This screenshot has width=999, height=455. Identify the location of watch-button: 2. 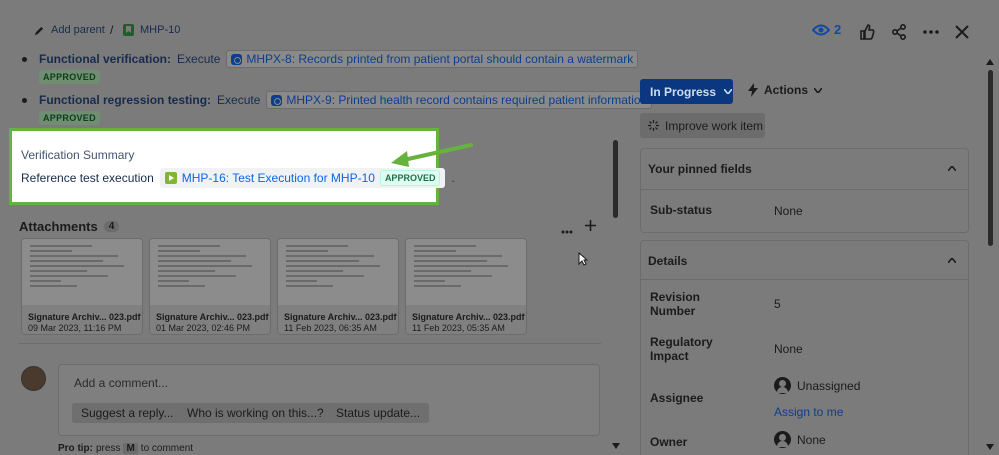
(826, 29).